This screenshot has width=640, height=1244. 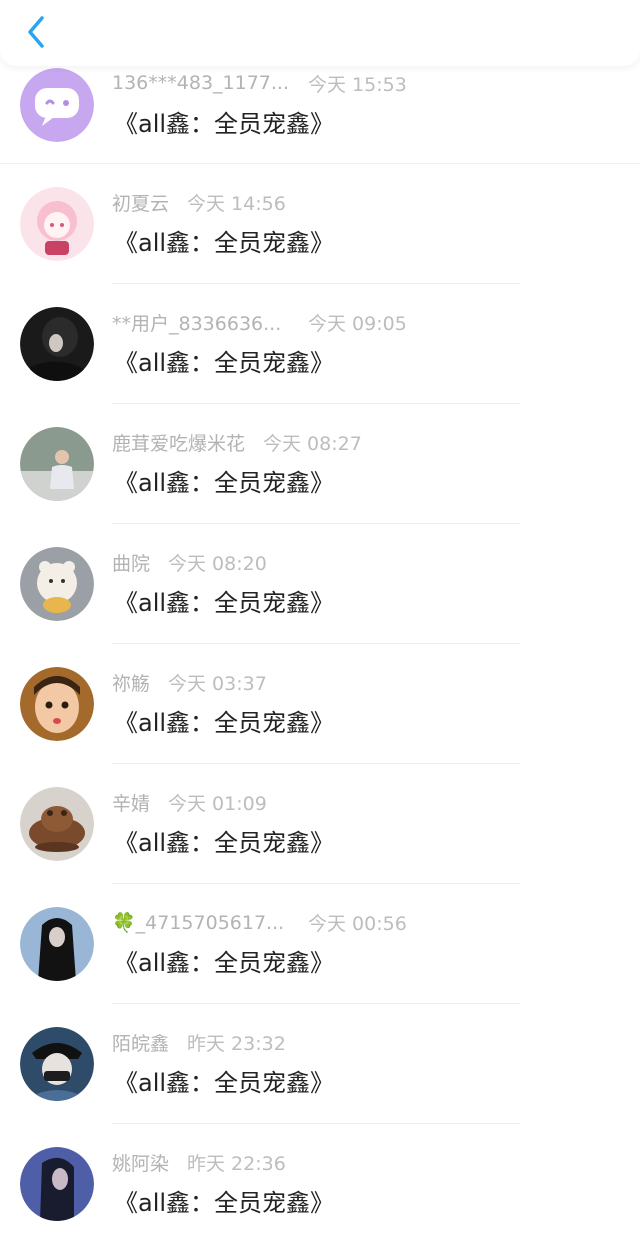 What do you see at coordinates (320, 108) in the screenshot?
I see `list-item: 136***483_1177... 今天 15:53 《all鑫：全员宠鑫》` at bounding box center [320, 108].